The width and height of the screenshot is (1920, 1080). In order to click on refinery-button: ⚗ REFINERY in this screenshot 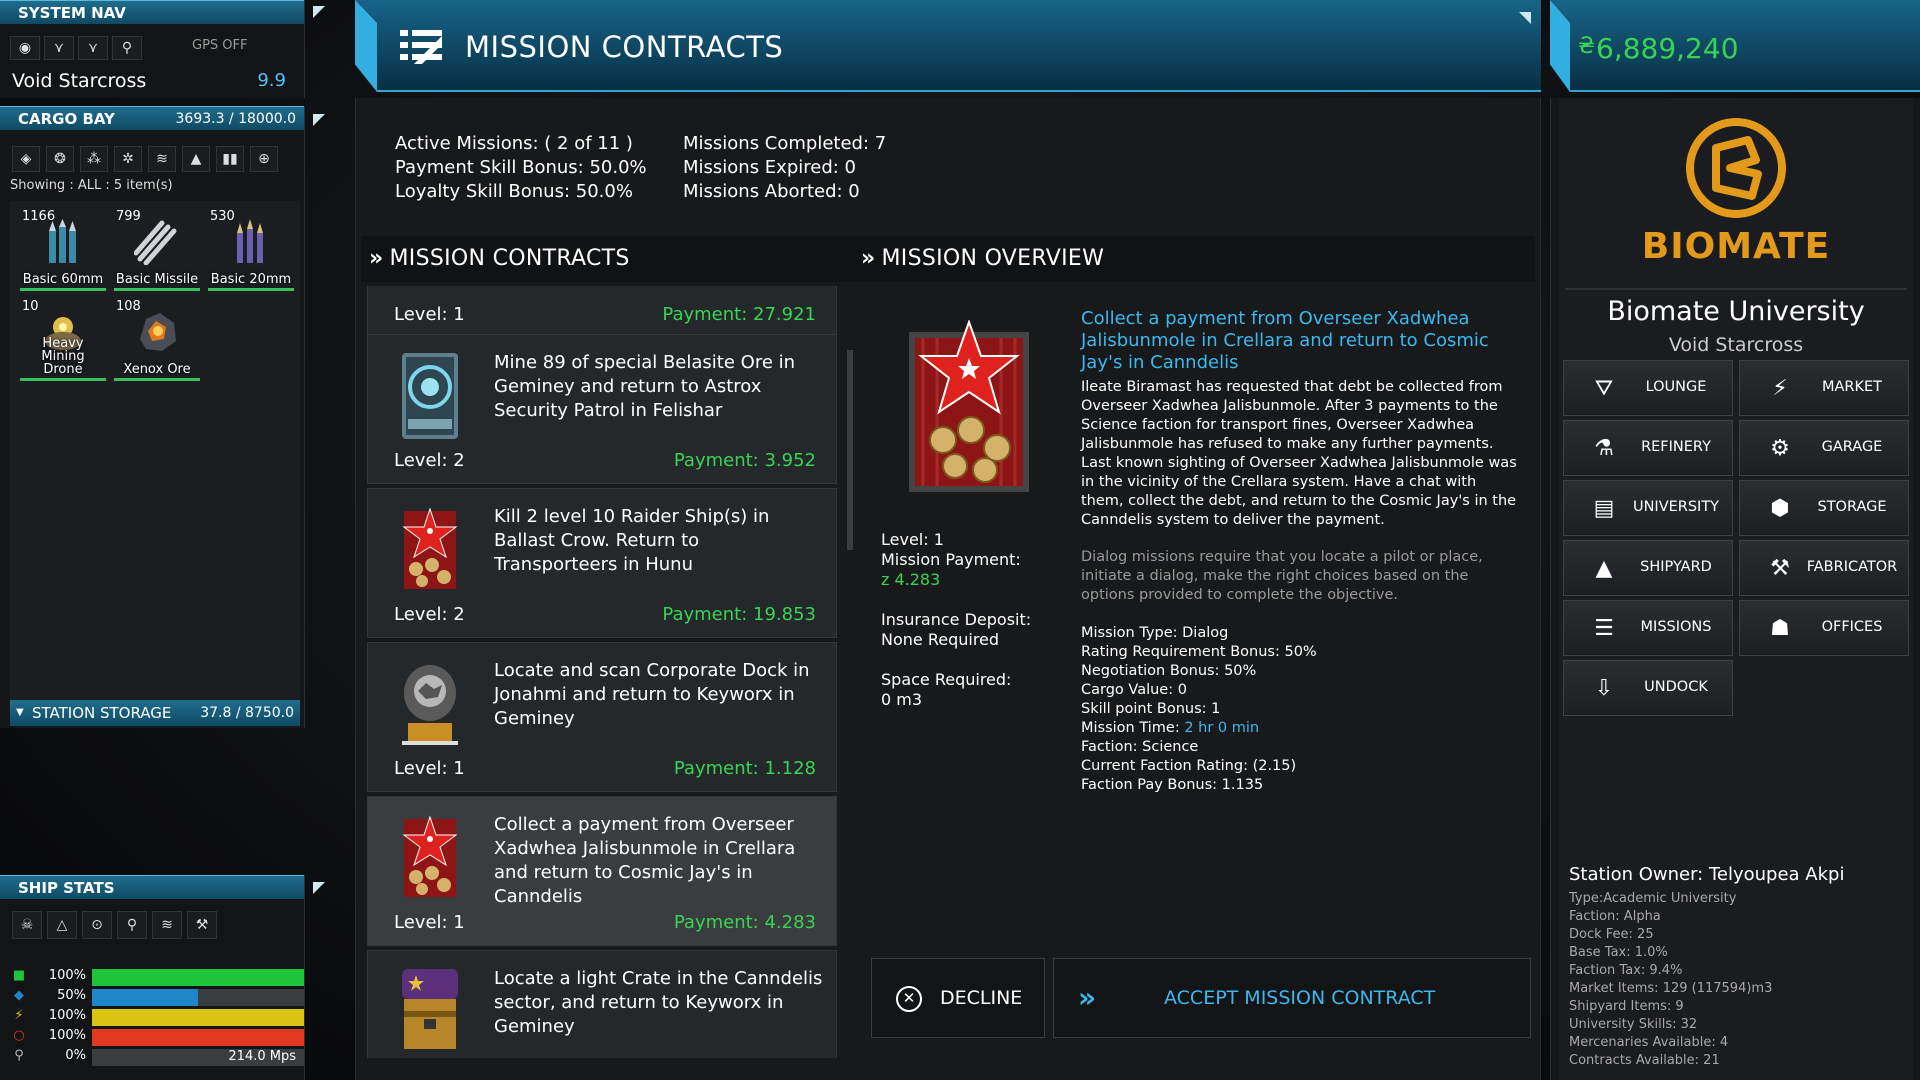, I will do `click(1648, 448)`.